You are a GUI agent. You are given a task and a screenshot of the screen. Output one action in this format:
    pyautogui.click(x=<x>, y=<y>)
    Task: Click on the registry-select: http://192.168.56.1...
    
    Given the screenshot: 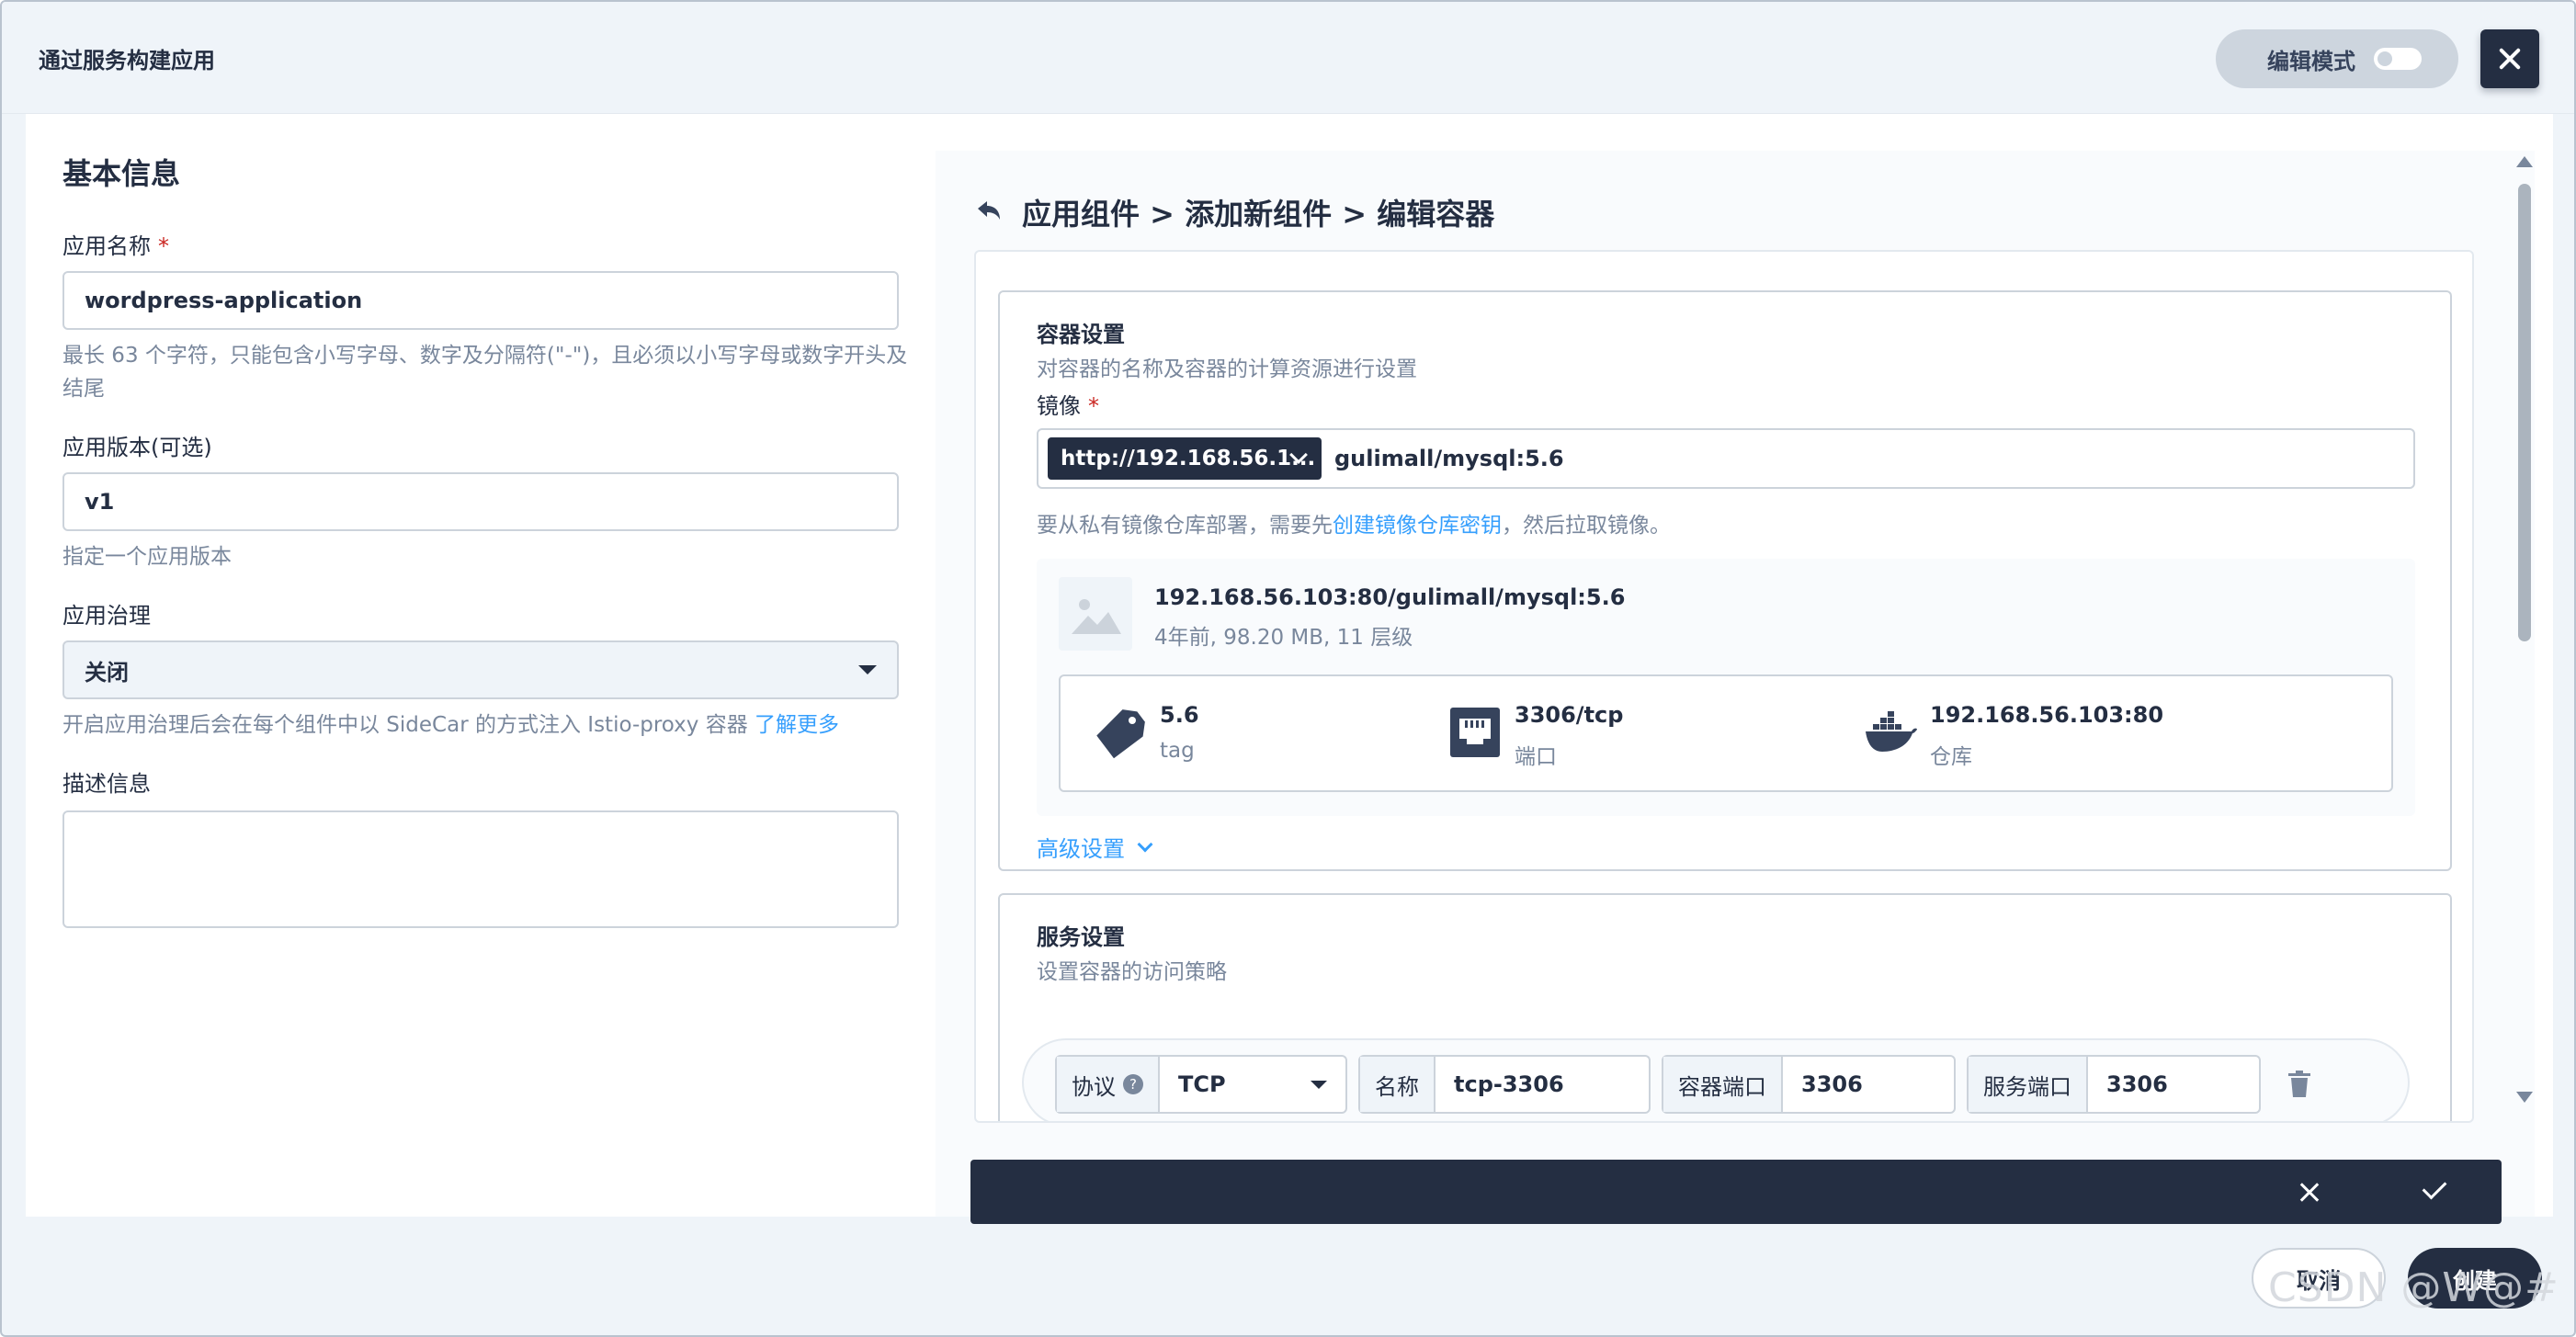 What is the action you would take?
    pyautogui.click(x=1185, y=458)
    